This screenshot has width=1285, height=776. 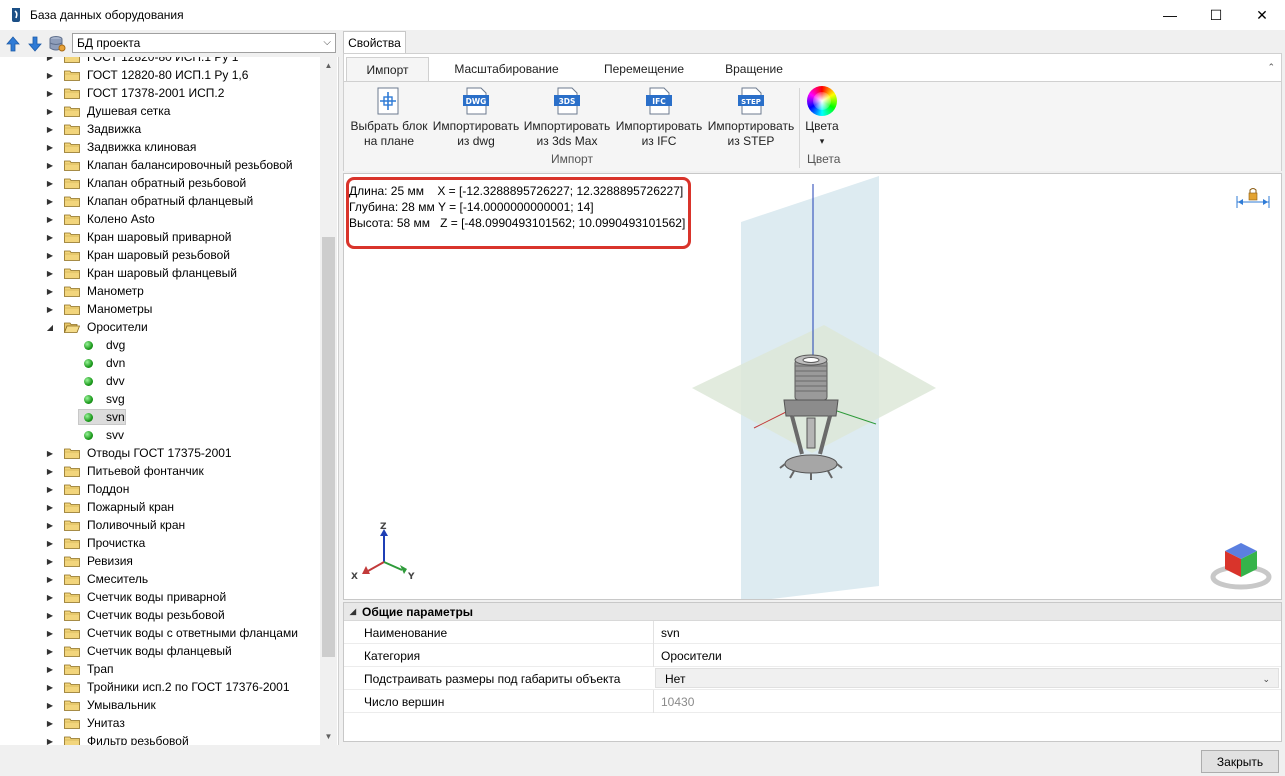 I want to click on ribbon-tab-import: Импорт, so click(x=387, y=69).